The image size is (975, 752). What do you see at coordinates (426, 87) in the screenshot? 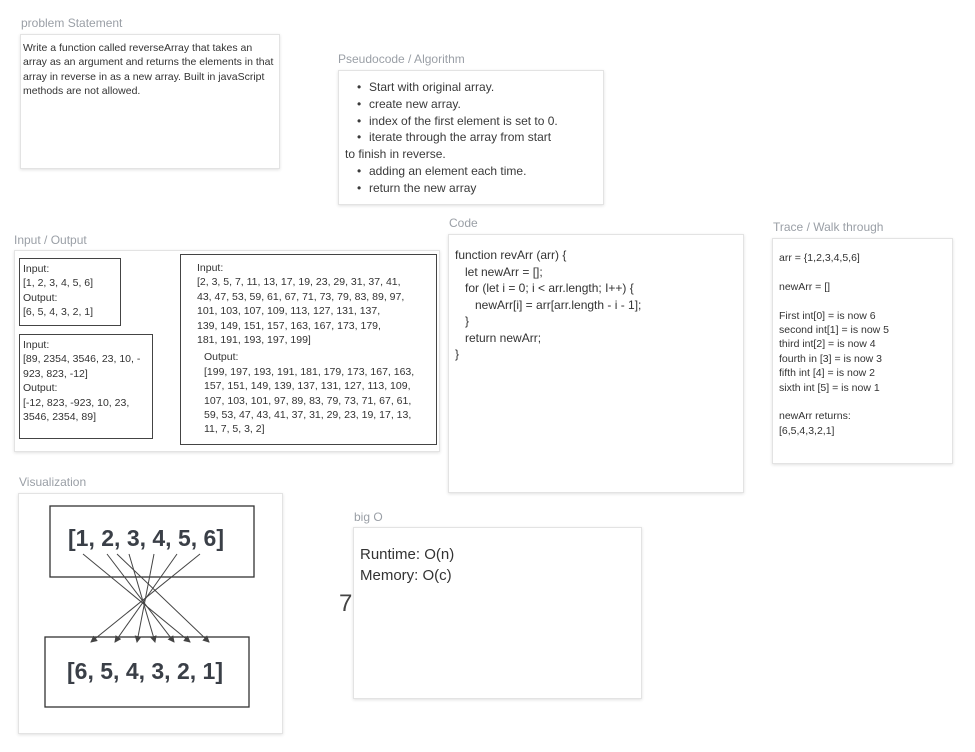
I see `pseudocode-item: • Start with original array.` at bounding box center [426, 87].